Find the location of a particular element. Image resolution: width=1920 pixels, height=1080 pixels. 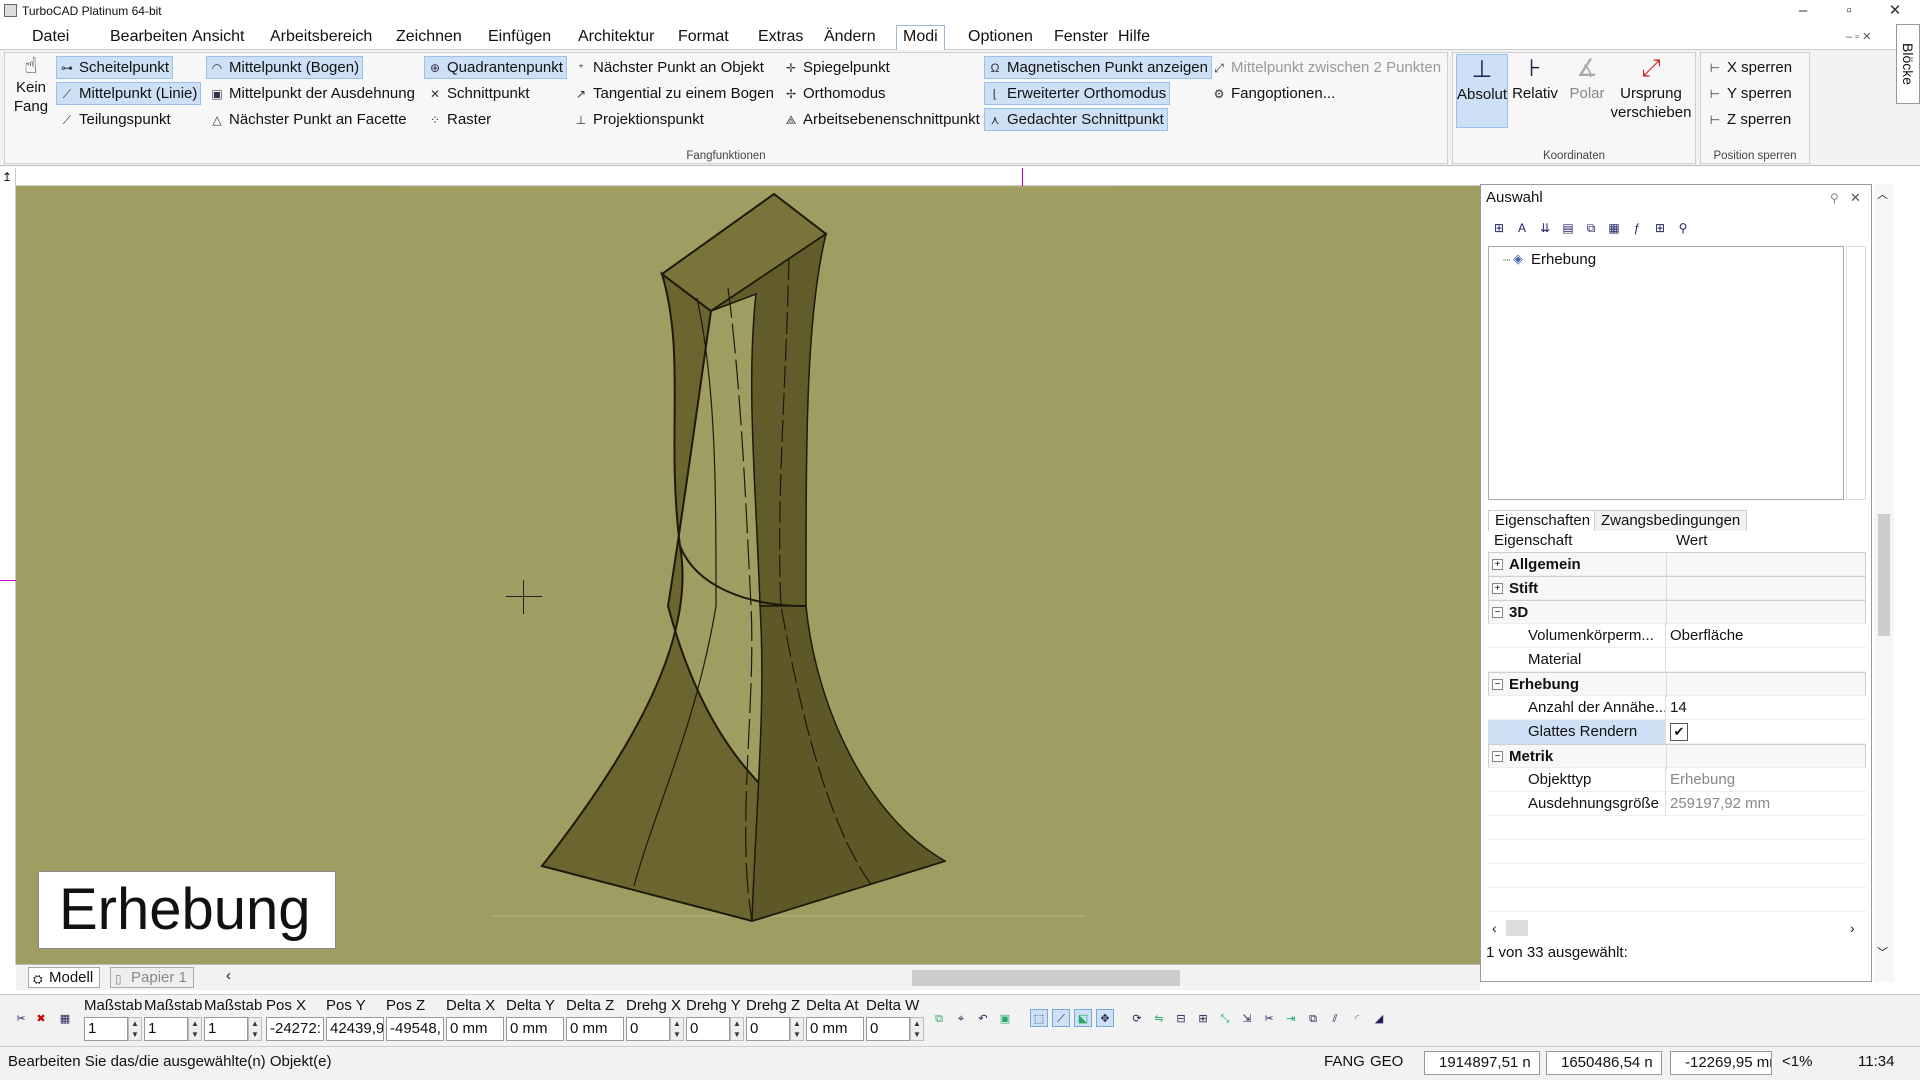

prop-row-1: + Stift is located at coordinates (1677, 588).